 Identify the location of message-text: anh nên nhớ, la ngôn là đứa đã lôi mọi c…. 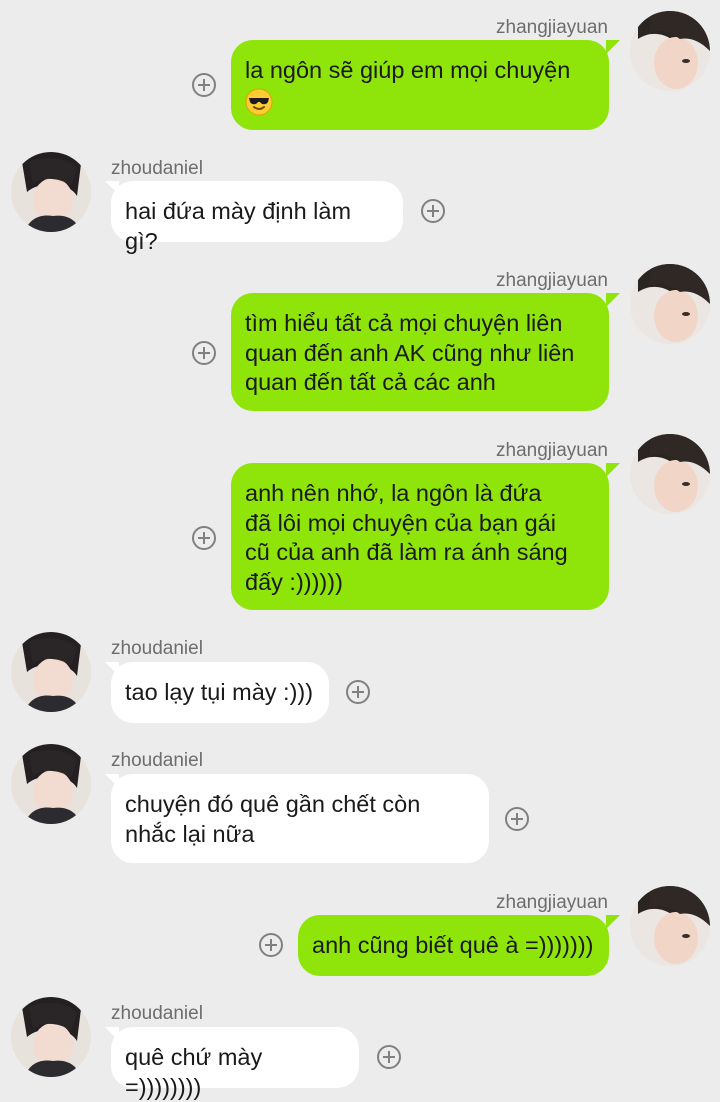
(406, 537).